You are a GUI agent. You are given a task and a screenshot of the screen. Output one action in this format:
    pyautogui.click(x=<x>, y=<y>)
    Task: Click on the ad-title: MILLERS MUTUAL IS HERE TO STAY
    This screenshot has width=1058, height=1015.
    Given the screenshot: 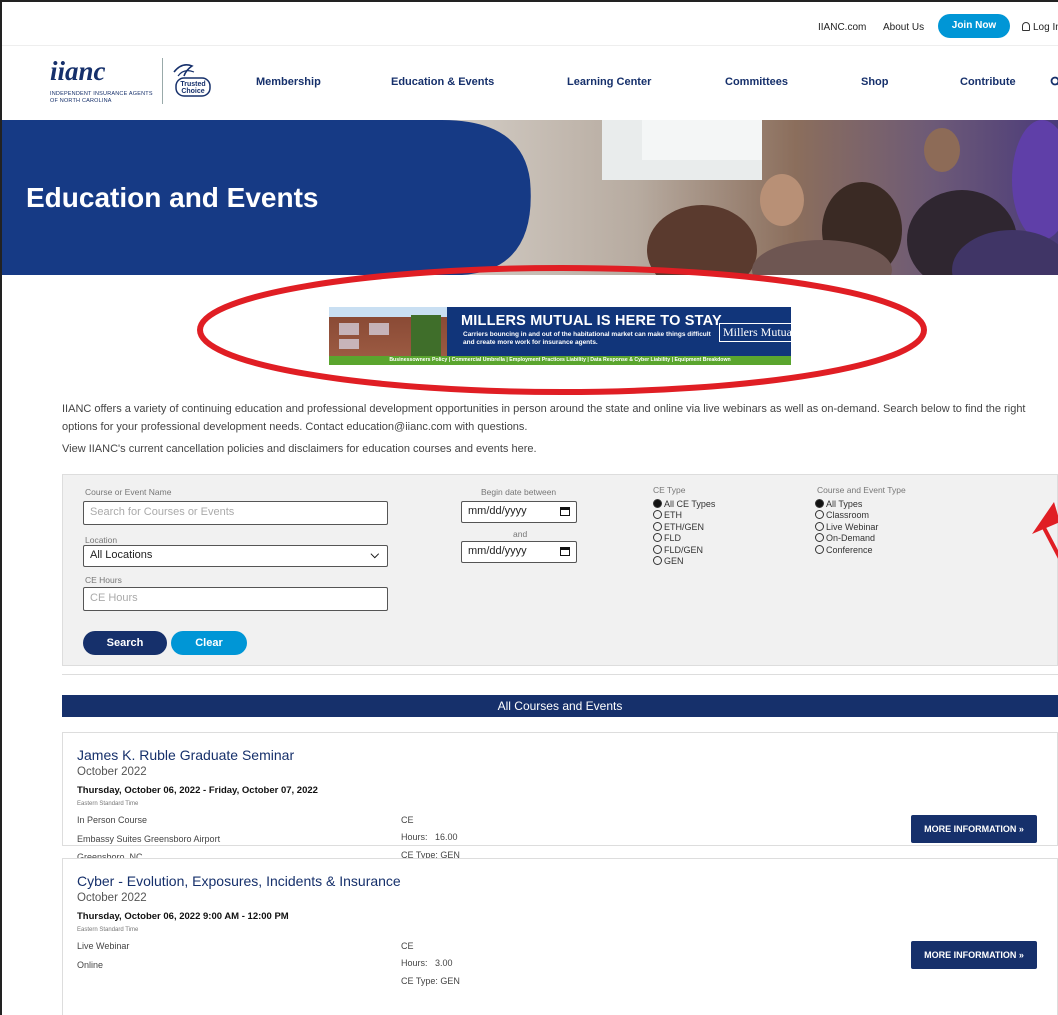 What is the action you would take?
    pyautogui.click(x=591, y=321)
    